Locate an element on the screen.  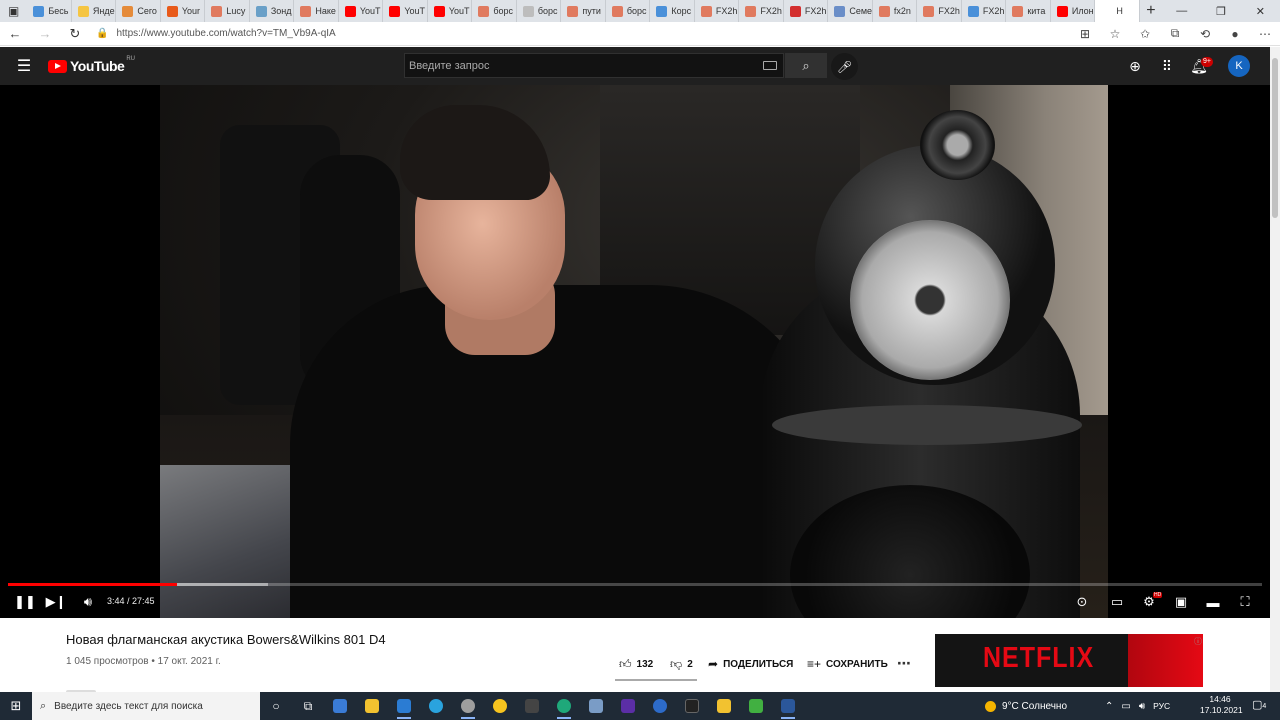
tracking-icon: ☆ is located at coordinates (1115, 34).